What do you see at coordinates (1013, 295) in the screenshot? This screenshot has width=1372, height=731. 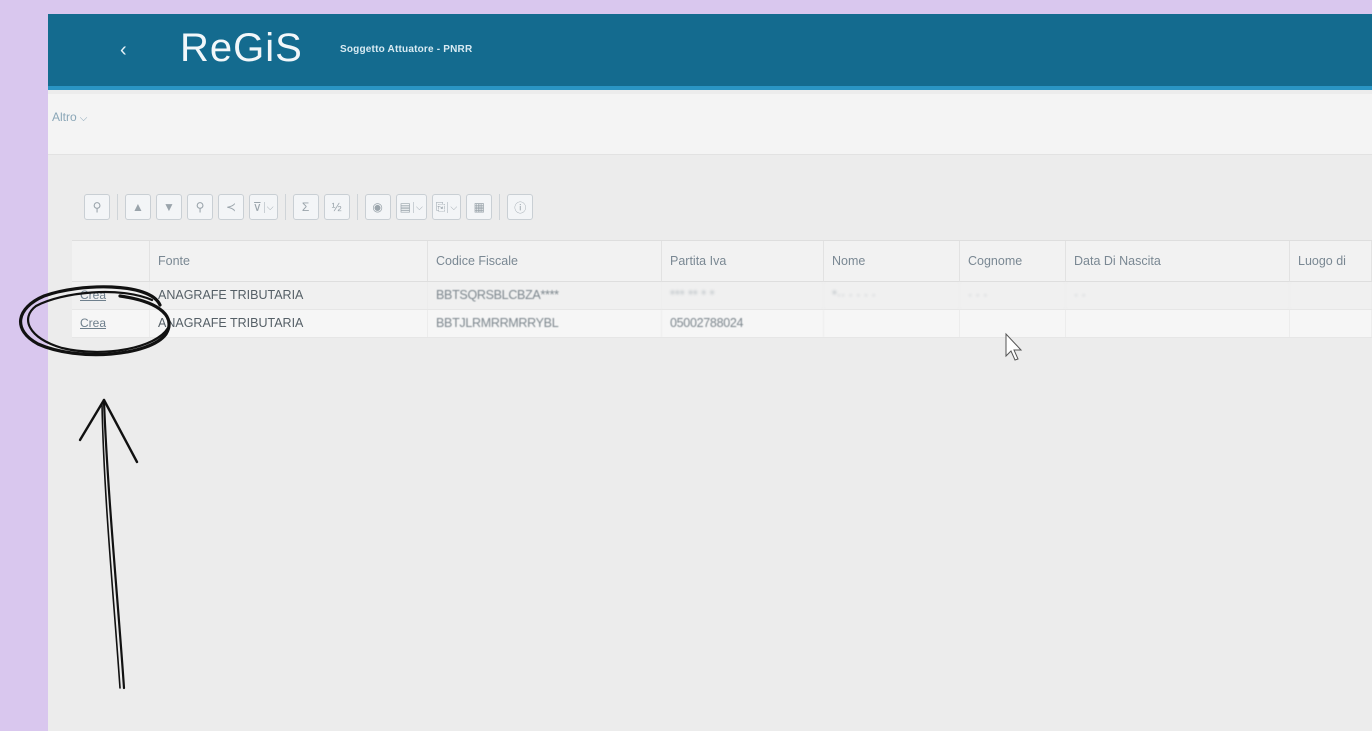 I see `cognome-cell: · · ·` at bounding box center [1013, 295].